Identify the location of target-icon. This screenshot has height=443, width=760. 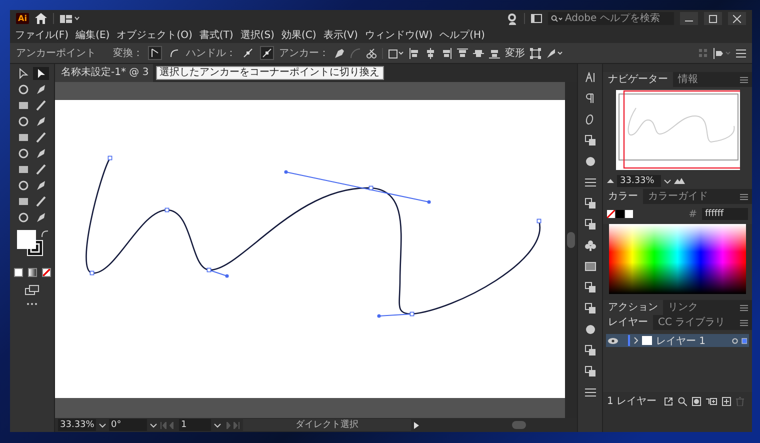
(739, 341).